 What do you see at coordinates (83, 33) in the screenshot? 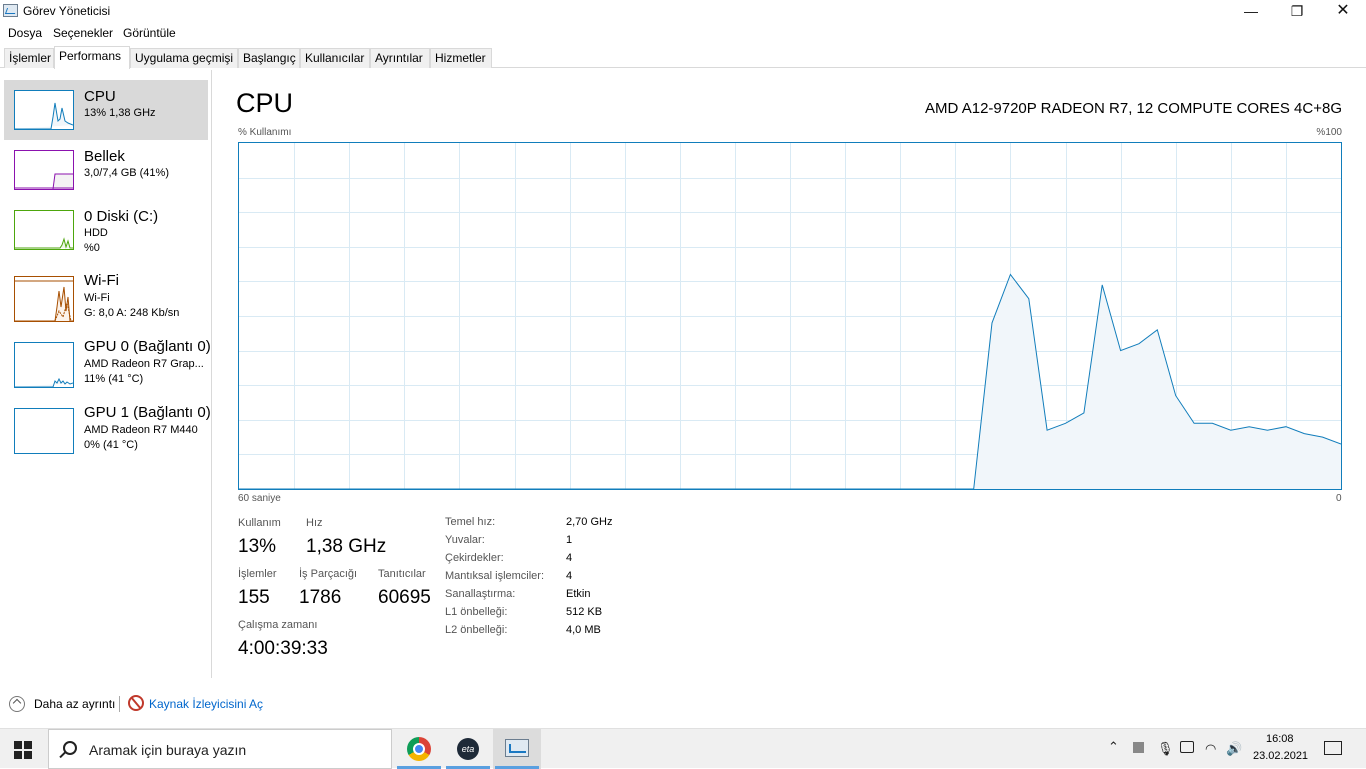
I see `menu-options: Seçenekler` at bounding box center [83, 33].